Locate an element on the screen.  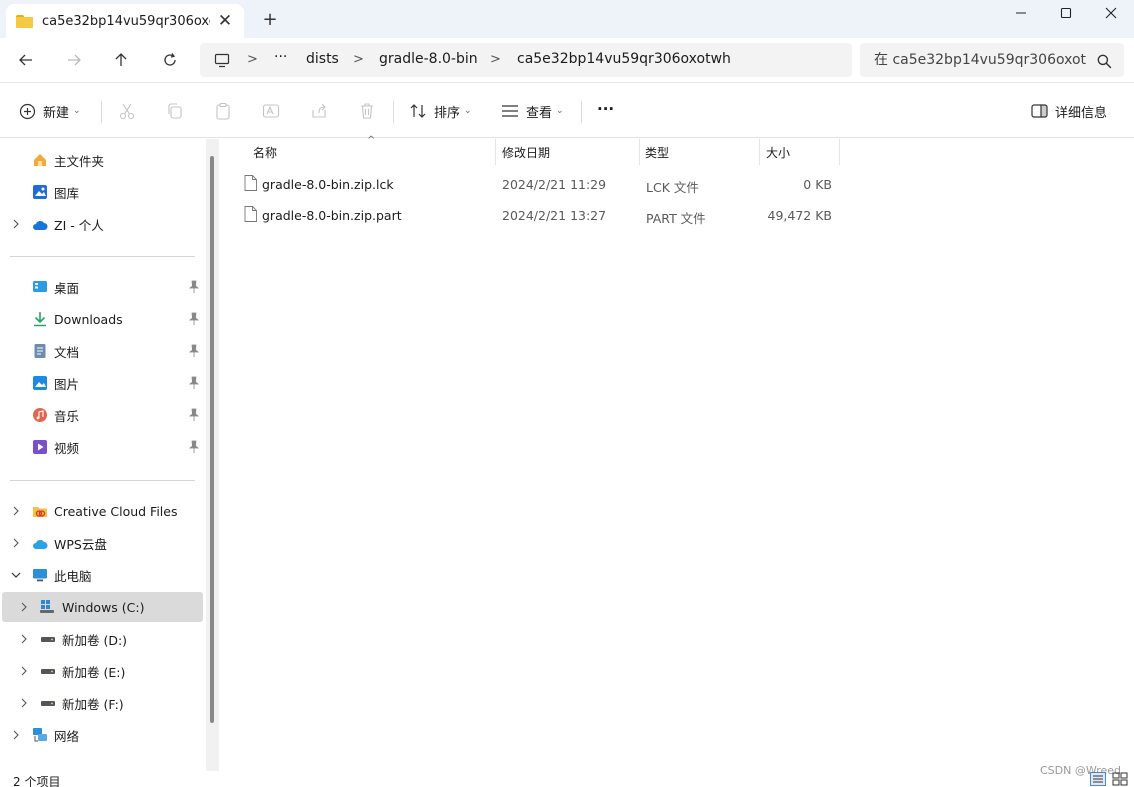
view-button-label: 查看 is located at coordinates (539, 113).